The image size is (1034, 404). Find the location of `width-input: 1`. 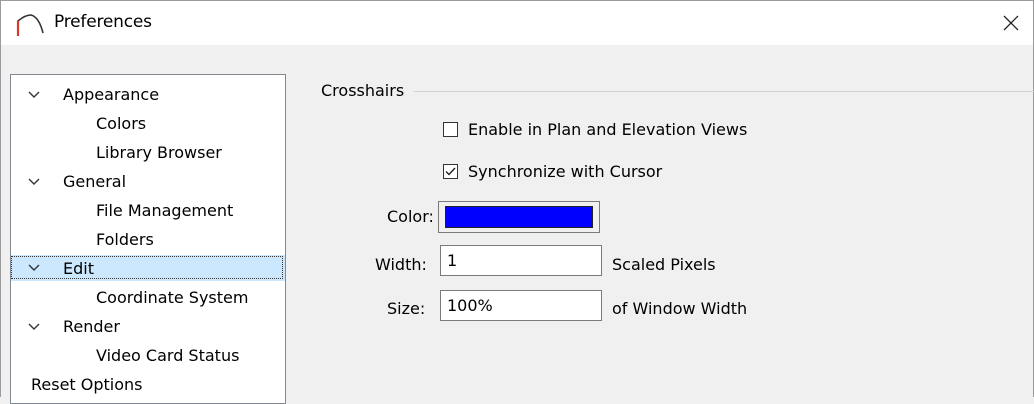

width-input: 1 is located at coordinates (521, 260).